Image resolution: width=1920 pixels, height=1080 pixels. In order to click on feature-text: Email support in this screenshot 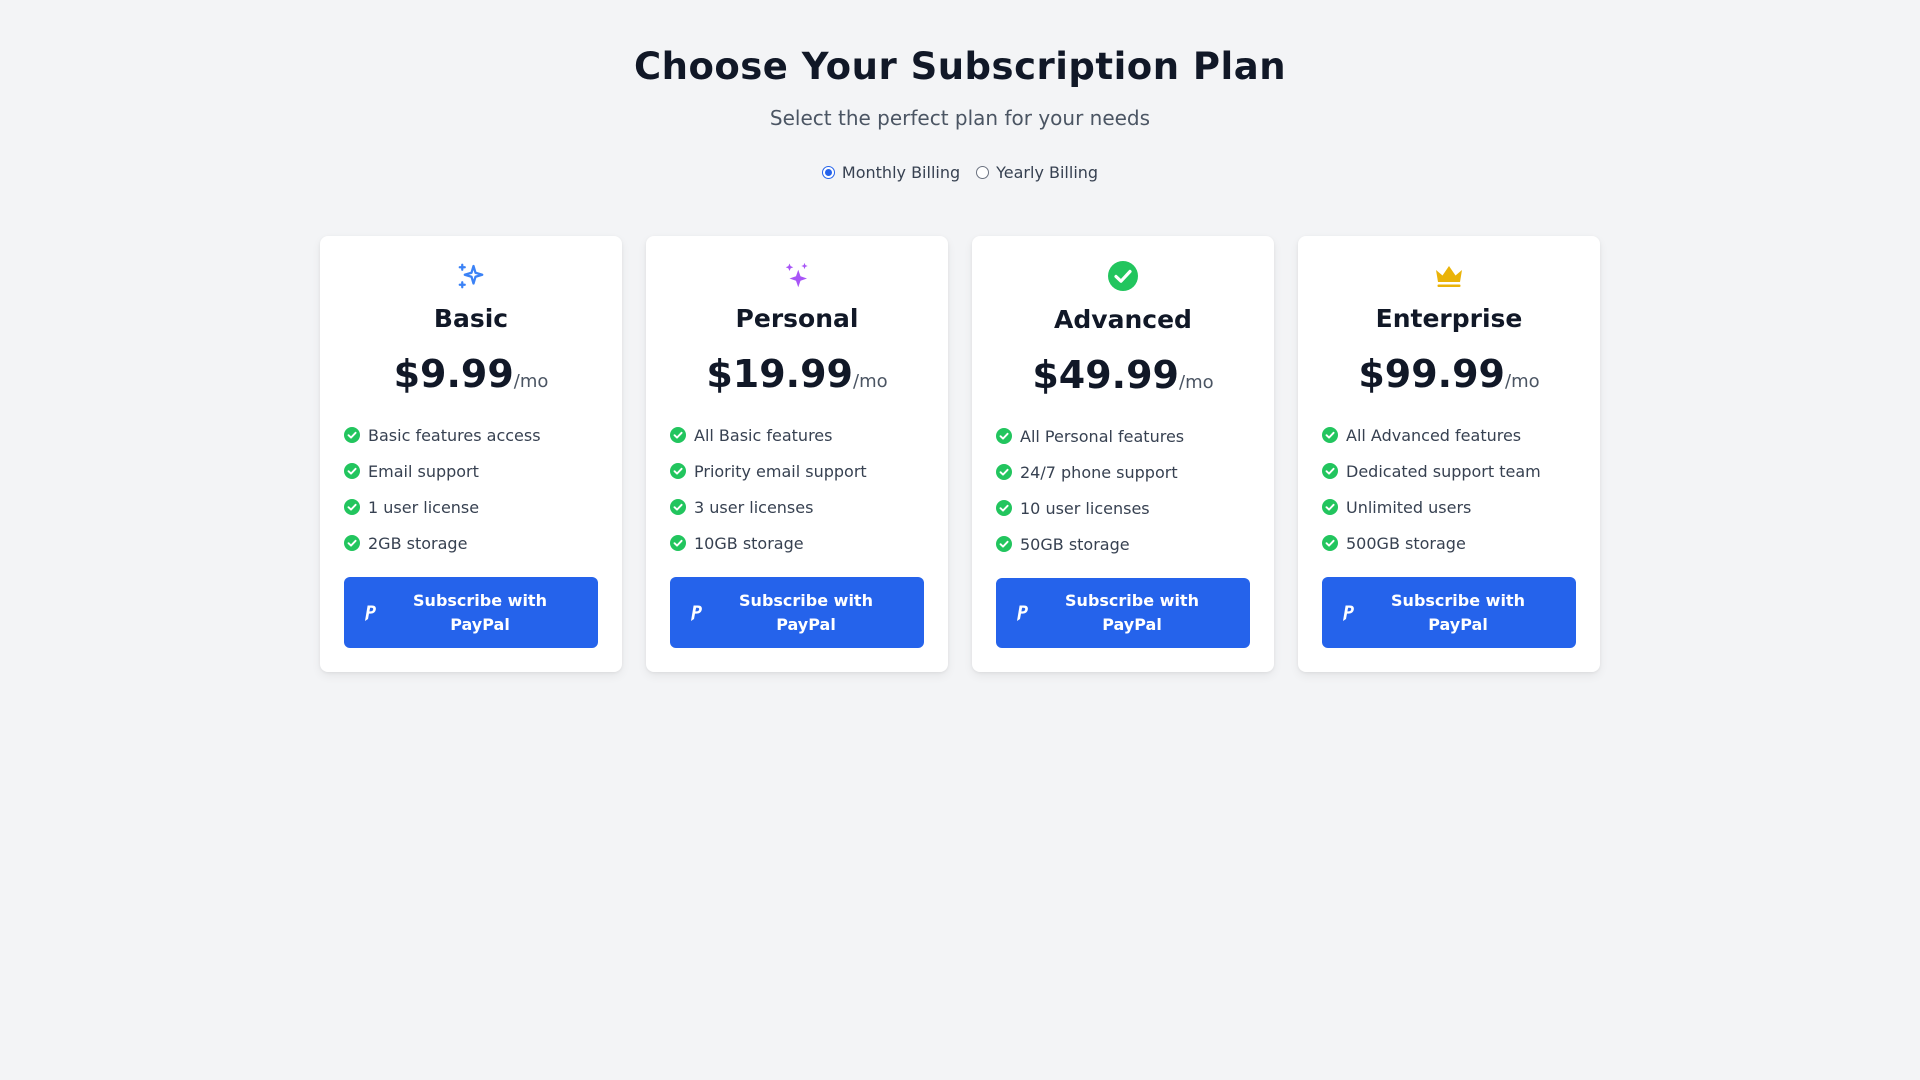, I will do `click(423, 471)`.